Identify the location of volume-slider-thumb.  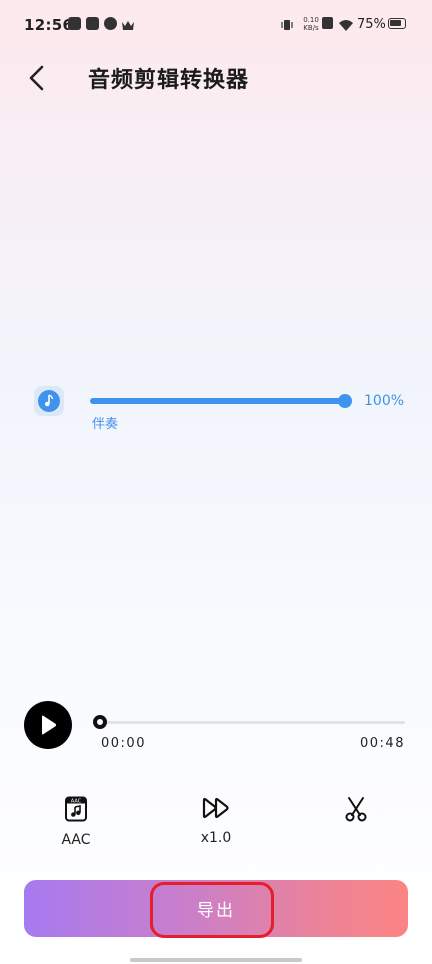
(345, 401).